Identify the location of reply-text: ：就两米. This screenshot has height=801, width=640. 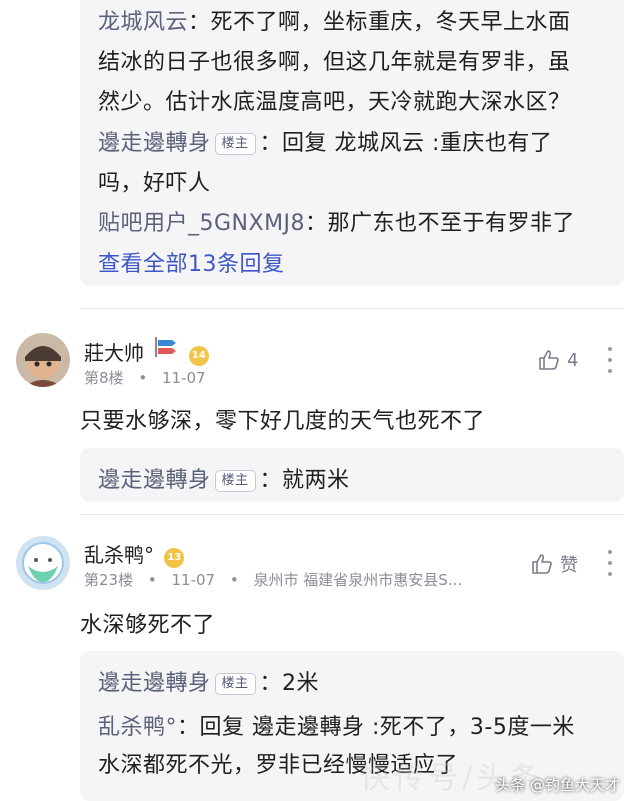
(304, 480).